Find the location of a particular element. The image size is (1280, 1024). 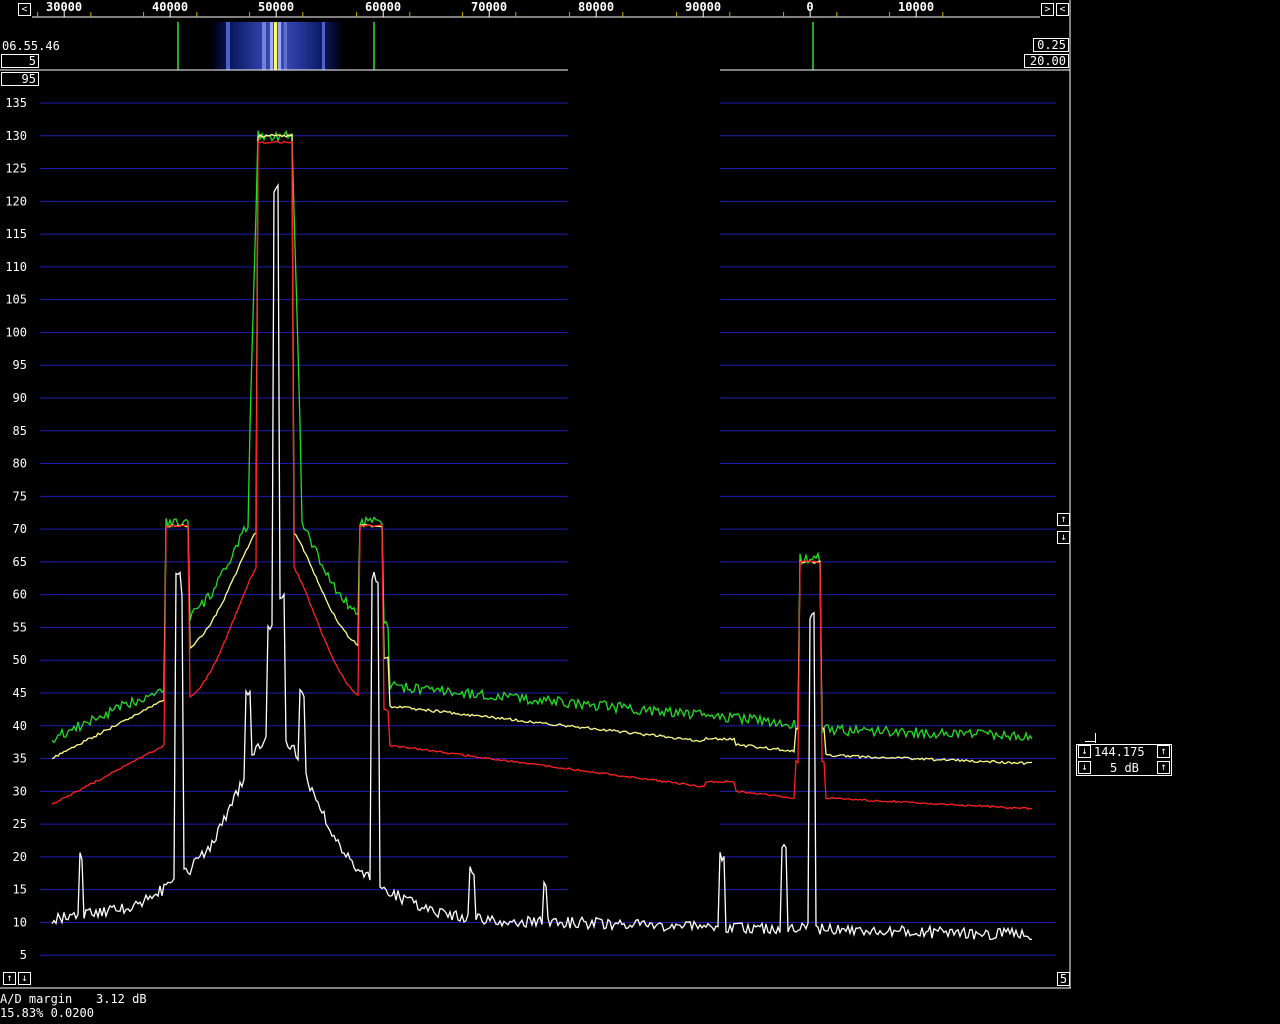

frequency-label: 60000 is located at coordinates (383, 7).